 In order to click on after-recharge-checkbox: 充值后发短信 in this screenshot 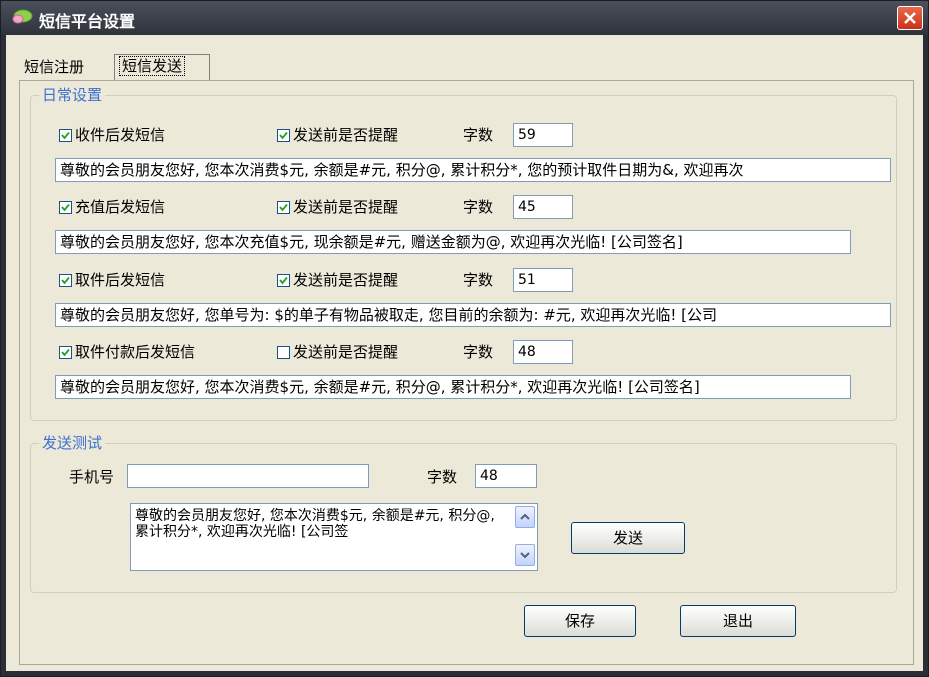, I will do `click(112, 207)`.